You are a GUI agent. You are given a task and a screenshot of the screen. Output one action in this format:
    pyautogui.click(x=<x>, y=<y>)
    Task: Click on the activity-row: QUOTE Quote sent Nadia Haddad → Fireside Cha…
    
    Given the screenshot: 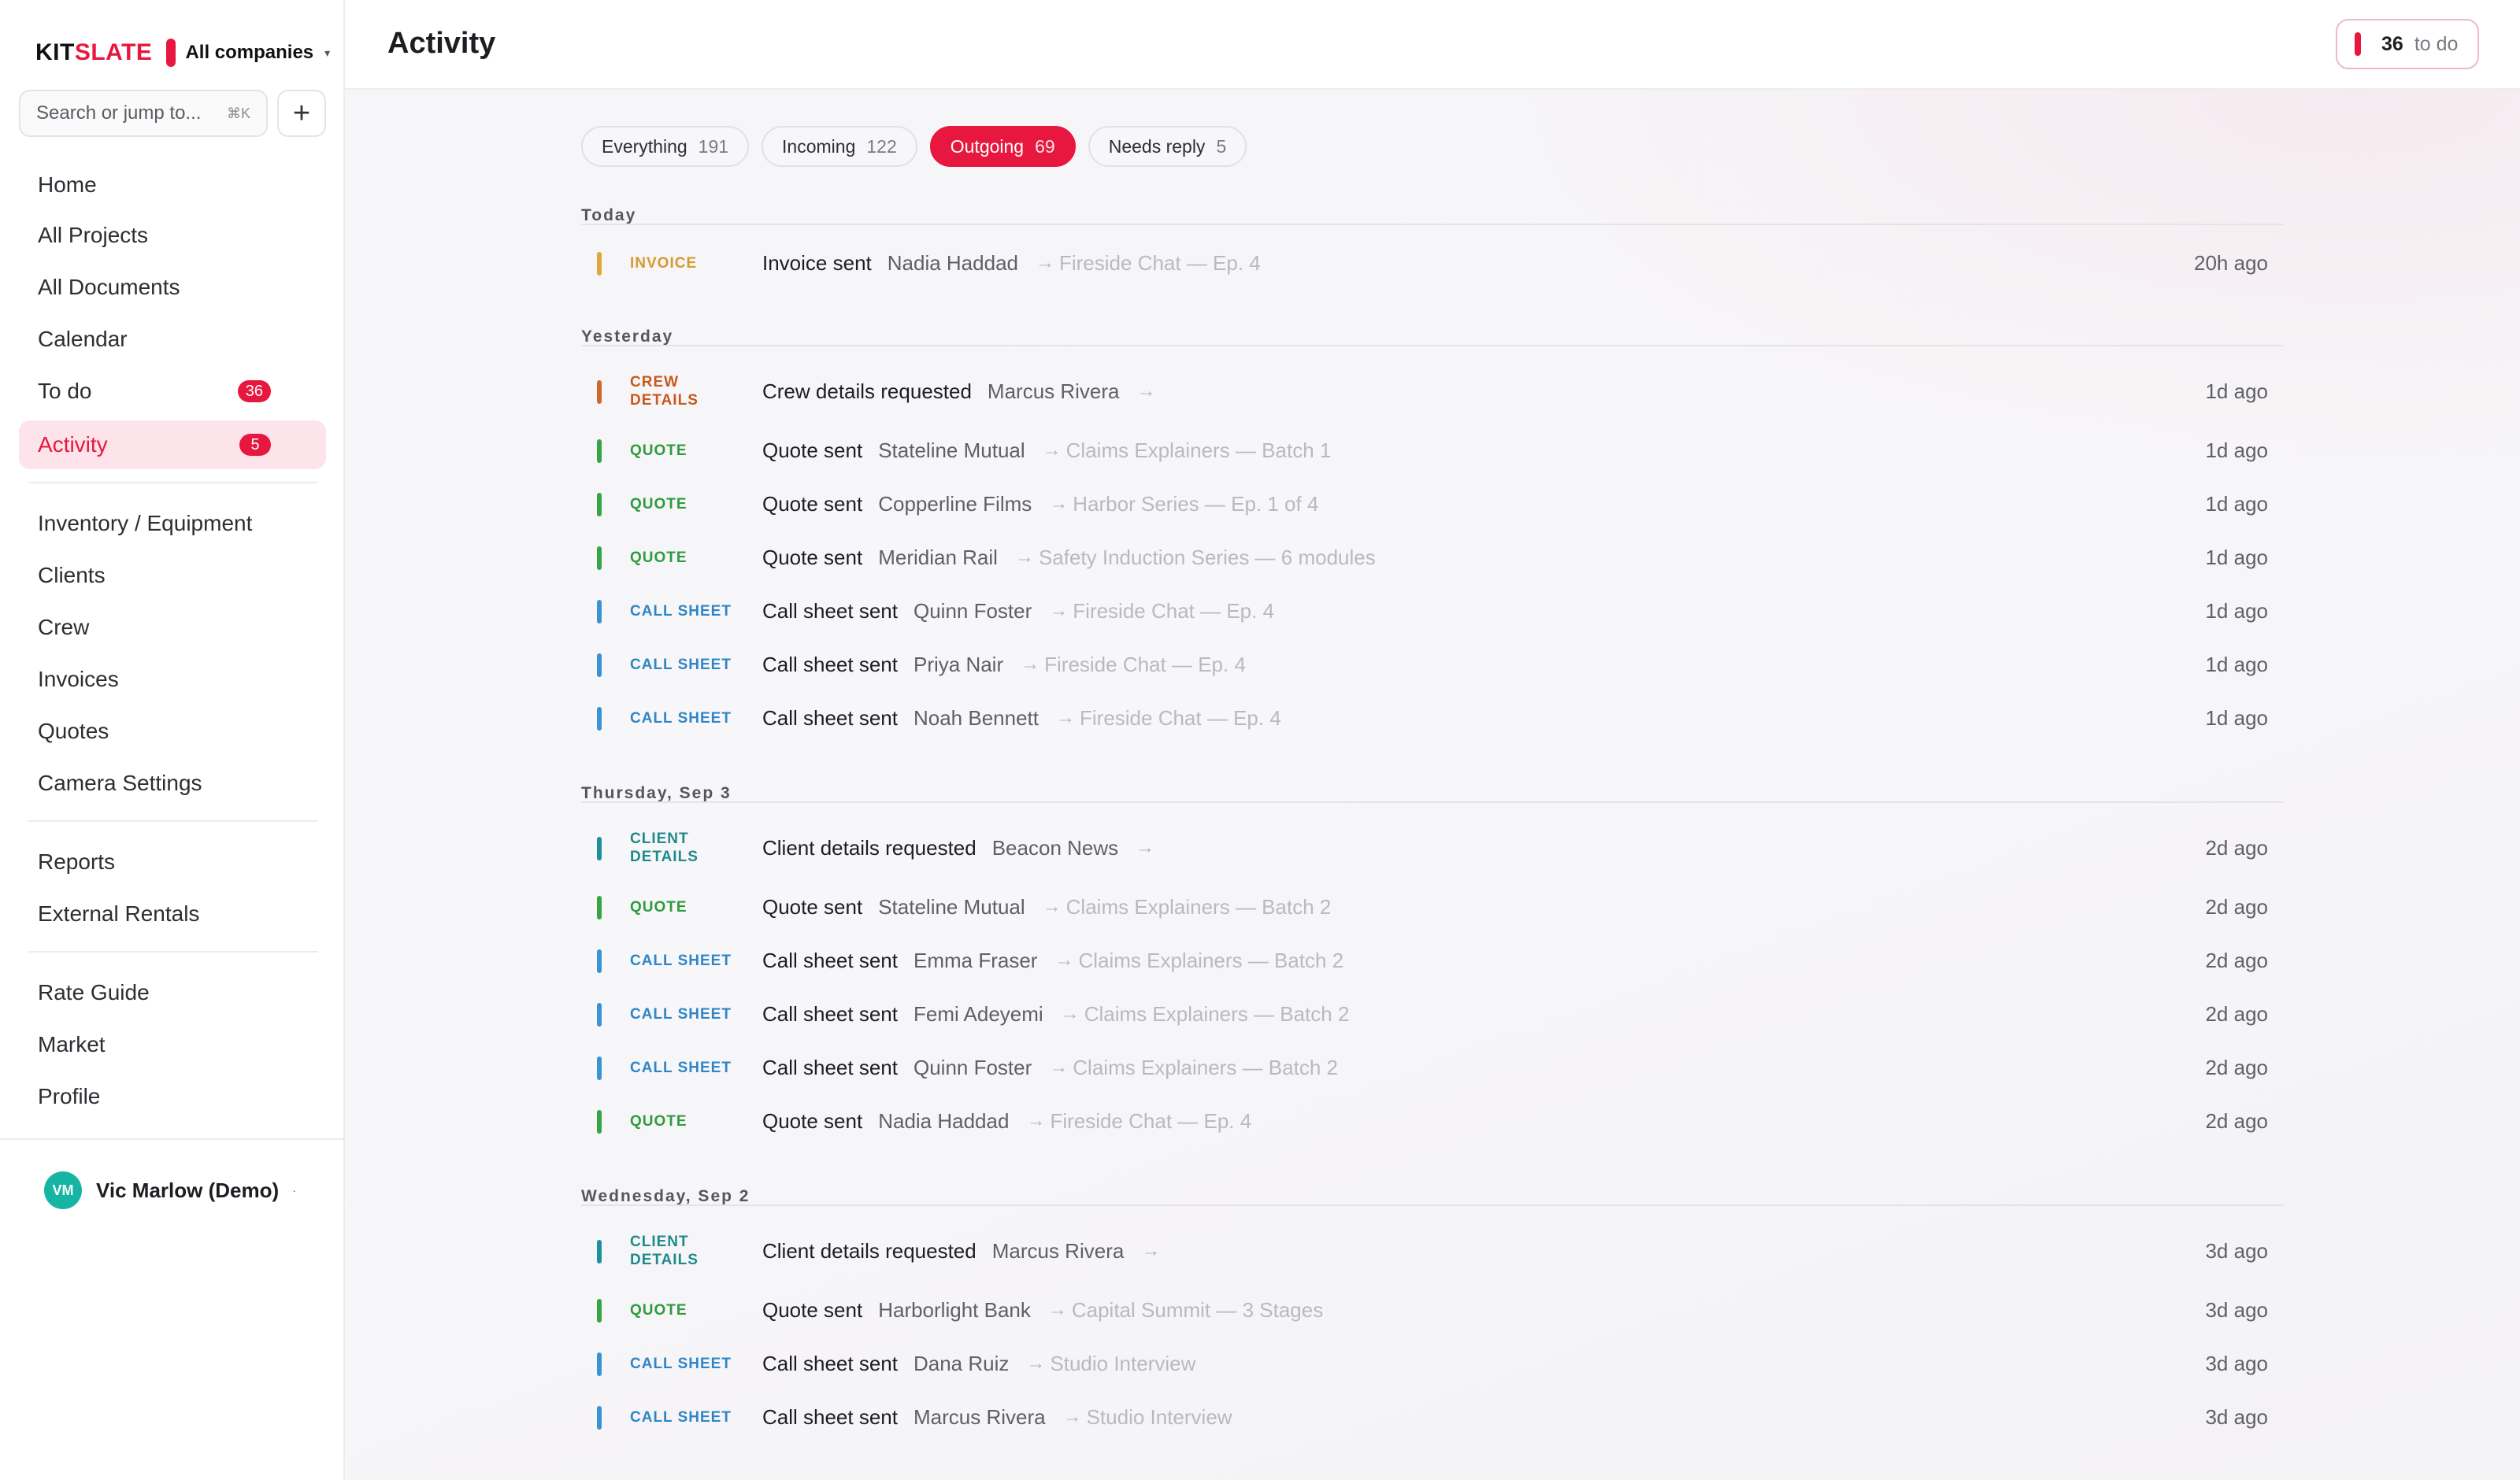 What is the action you would take?
    pyautogui.click(x=1432, y=1121)
    